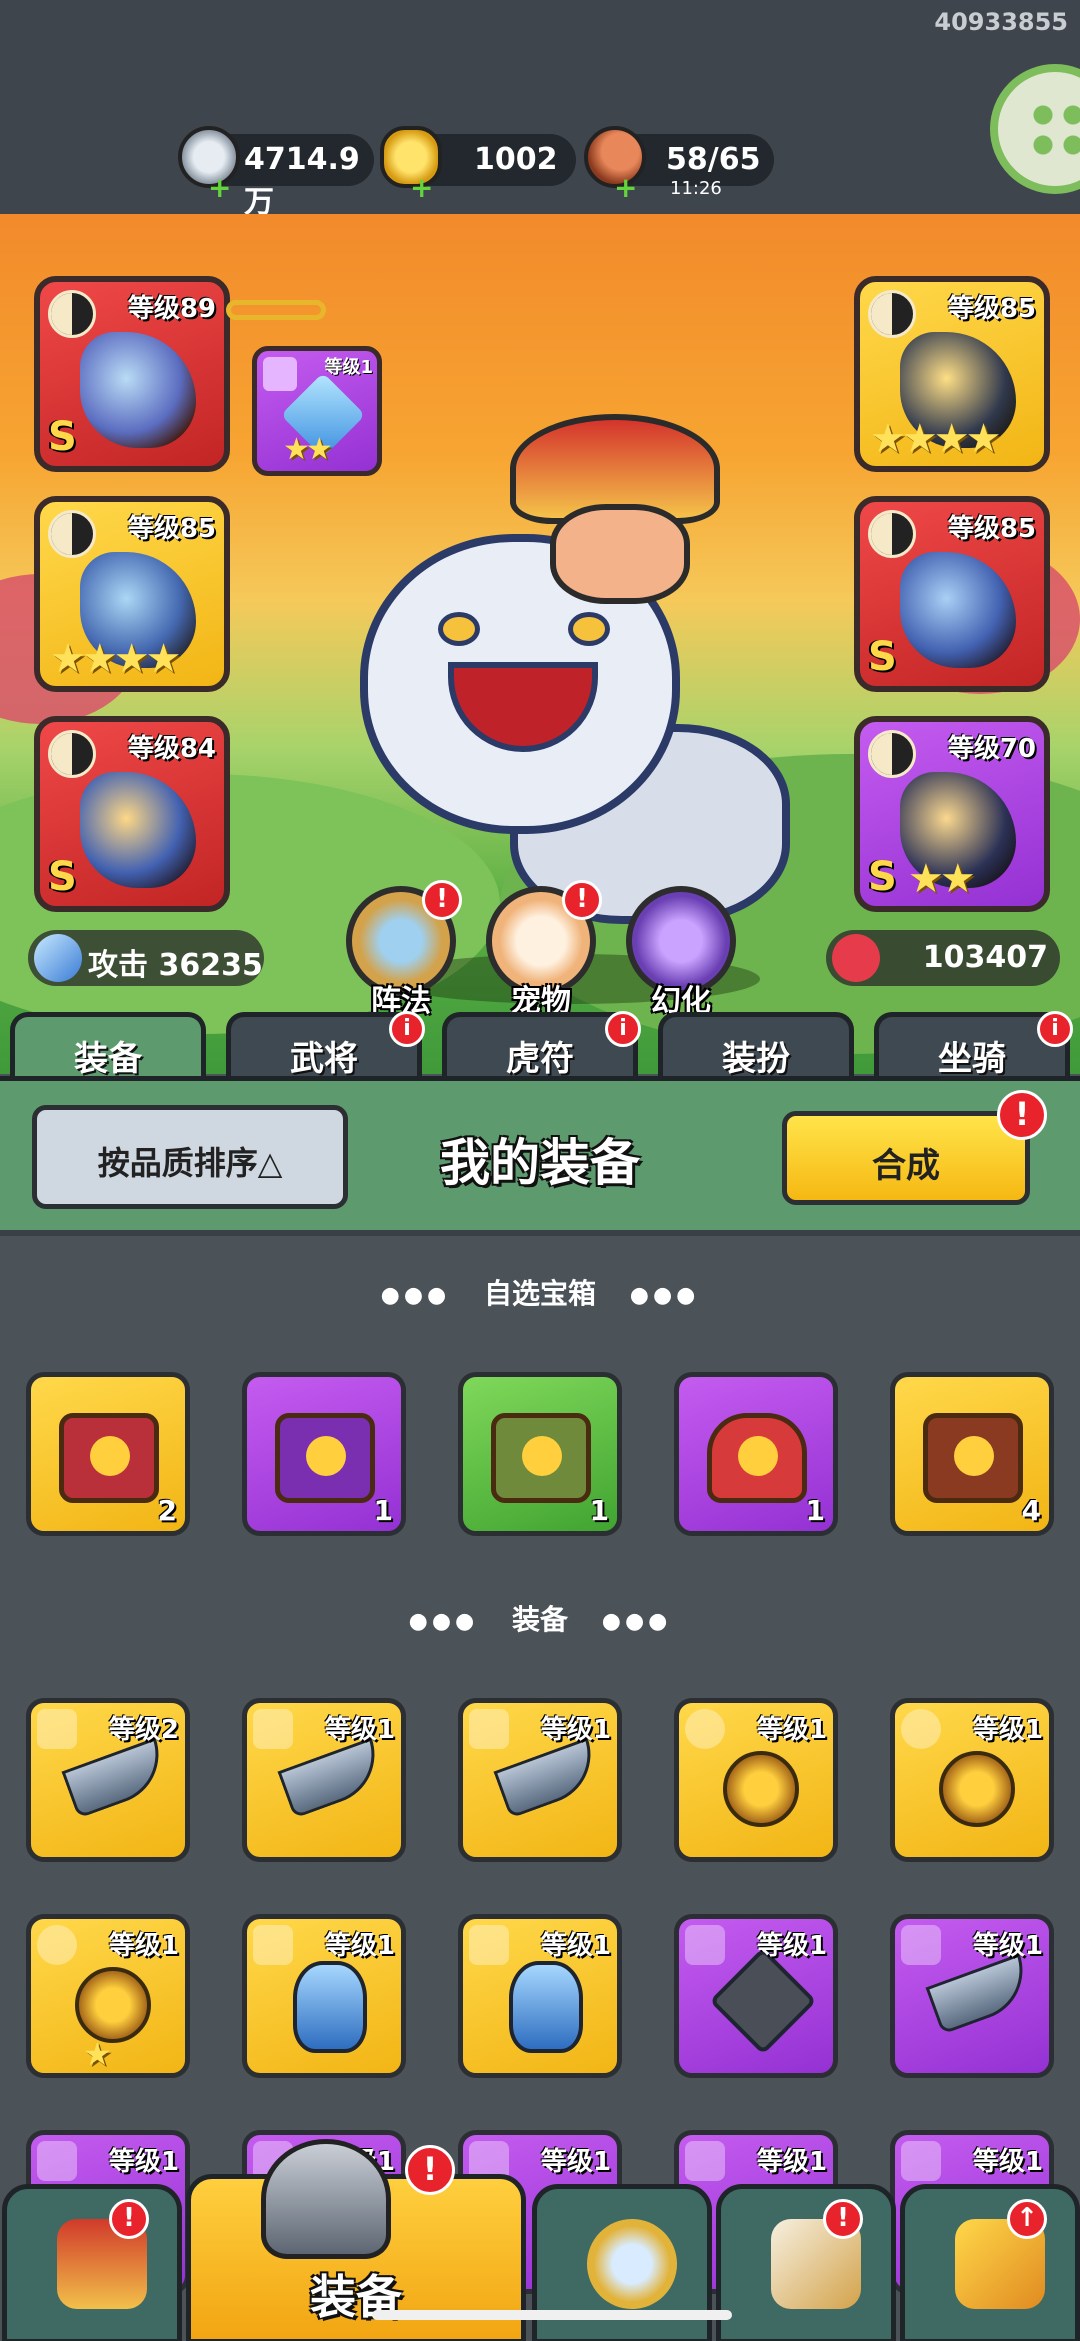  Describe the element at coordinates (952, 814) in the screenshot. I see `equip-slot-chest: 等级70 S ★★` at that location.